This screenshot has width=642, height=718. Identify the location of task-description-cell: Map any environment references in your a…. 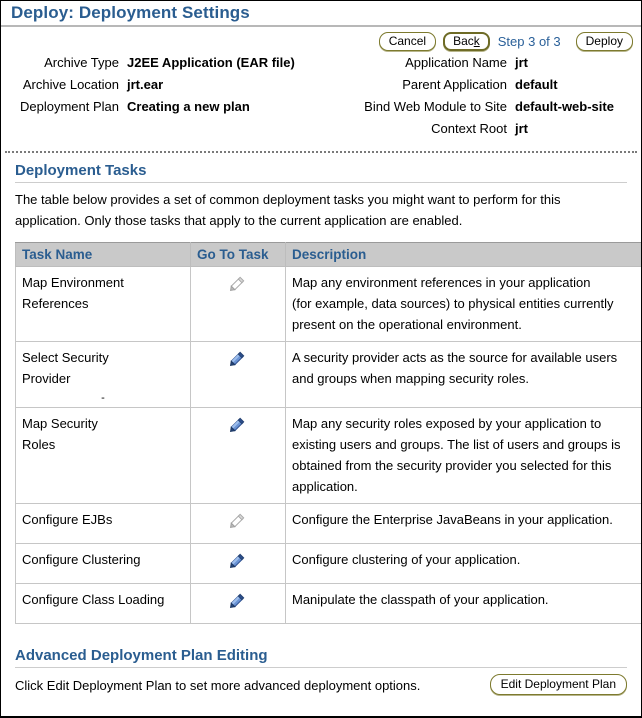
(463, 304).